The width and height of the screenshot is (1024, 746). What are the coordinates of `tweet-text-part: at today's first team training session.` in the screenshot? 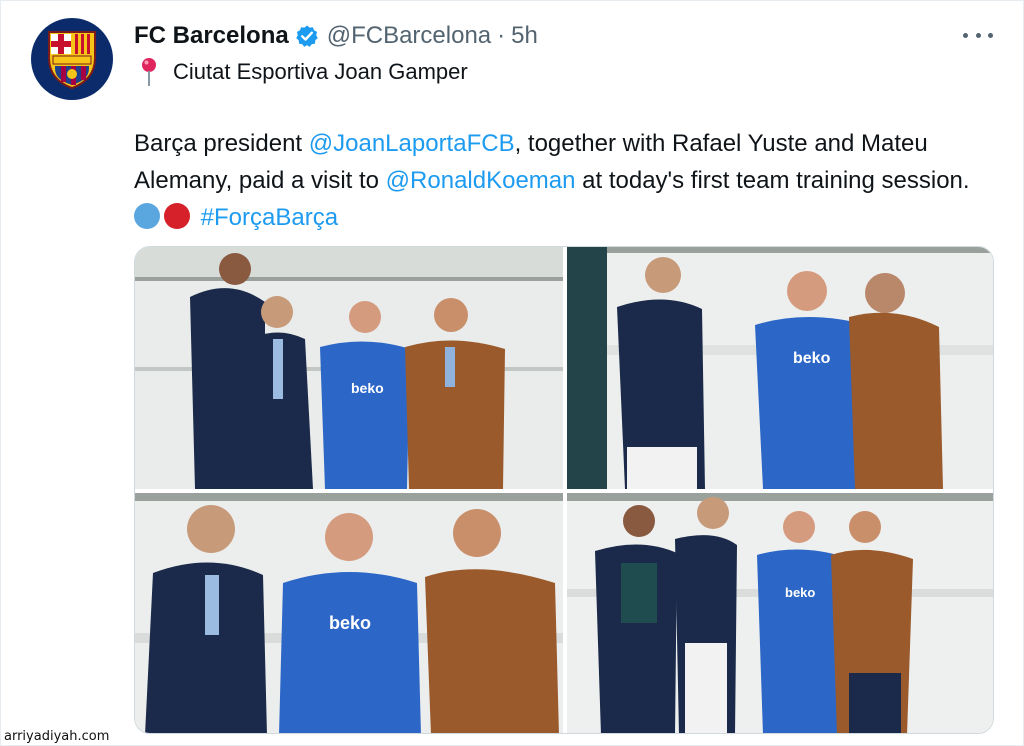 It's located at (772, 180).